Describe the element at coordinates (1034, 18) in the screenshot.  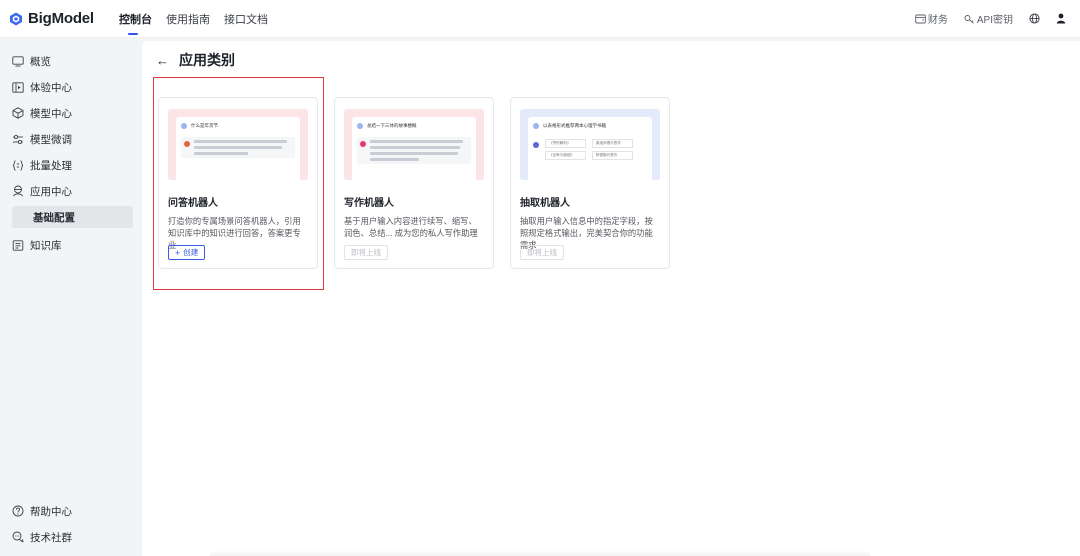
I see `language-icon` at that location.